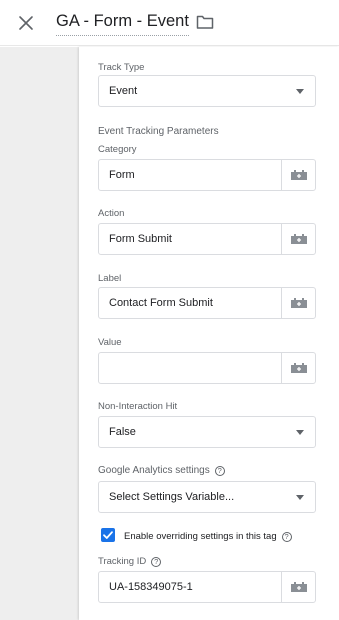 The width and height of the screenshot is (339, 620). I want to click on tracking-id-field, so click(207, 587).